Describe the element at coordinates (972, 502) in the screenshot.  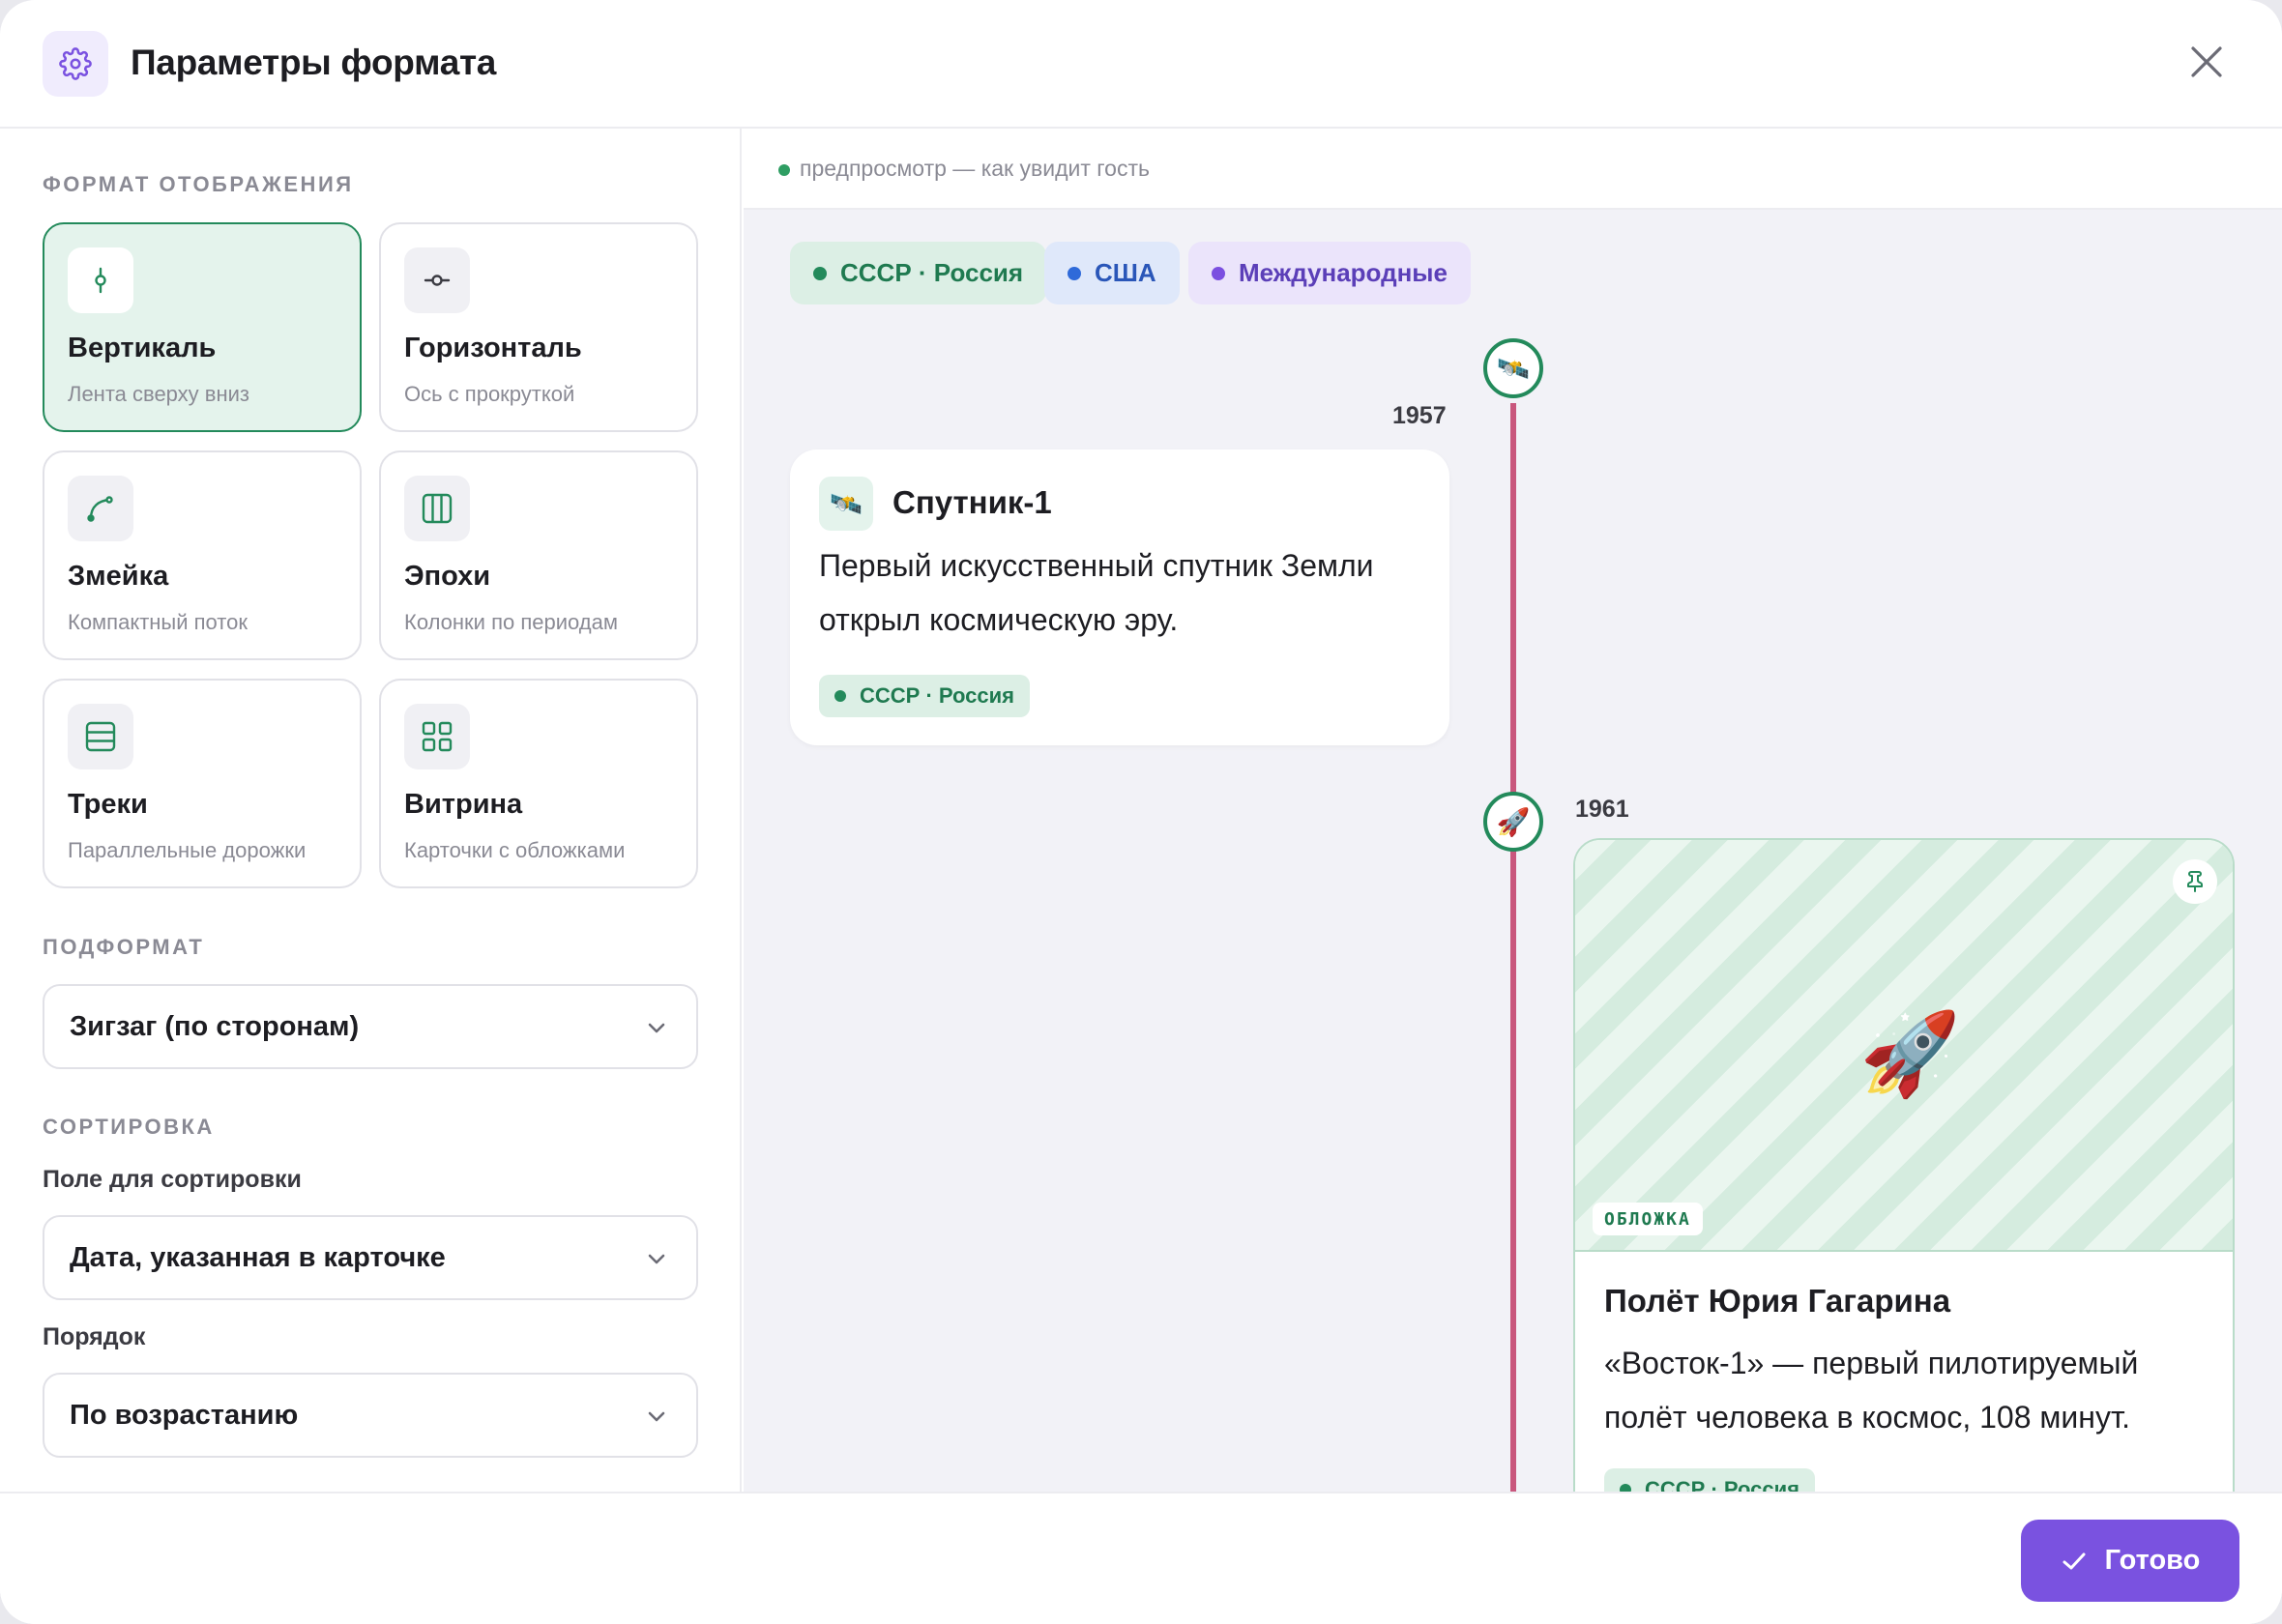
I see `event-title: Спутник-1` at that location.